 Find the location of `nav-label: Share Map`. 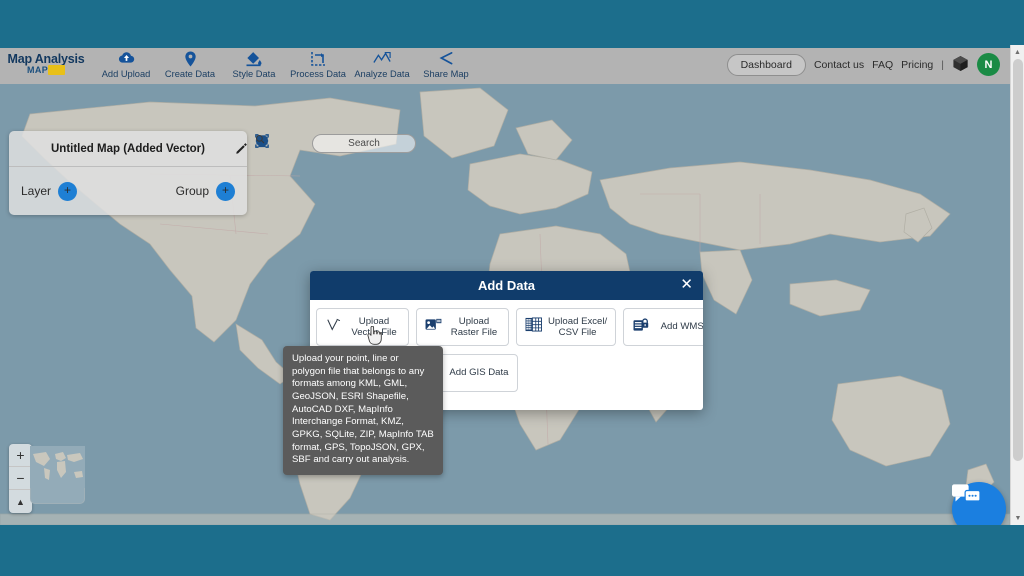

nav-label: Share Map is located at coordinates (446, 73).